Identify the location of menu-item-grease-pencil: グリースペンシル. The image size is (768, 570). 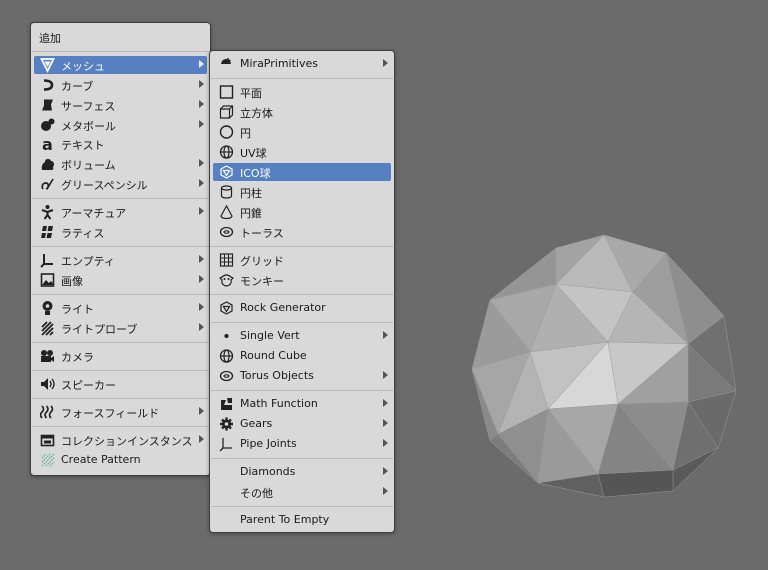
(120, 184).